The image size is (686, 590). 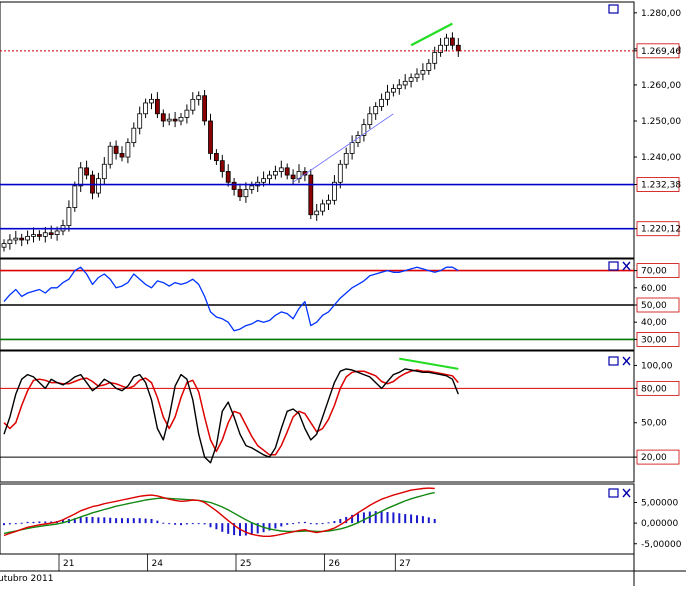 What do you see at coordinates (661, 230) in the screenshot?
I see `support-label: 1.220,12` at bounding box center [661, 230].